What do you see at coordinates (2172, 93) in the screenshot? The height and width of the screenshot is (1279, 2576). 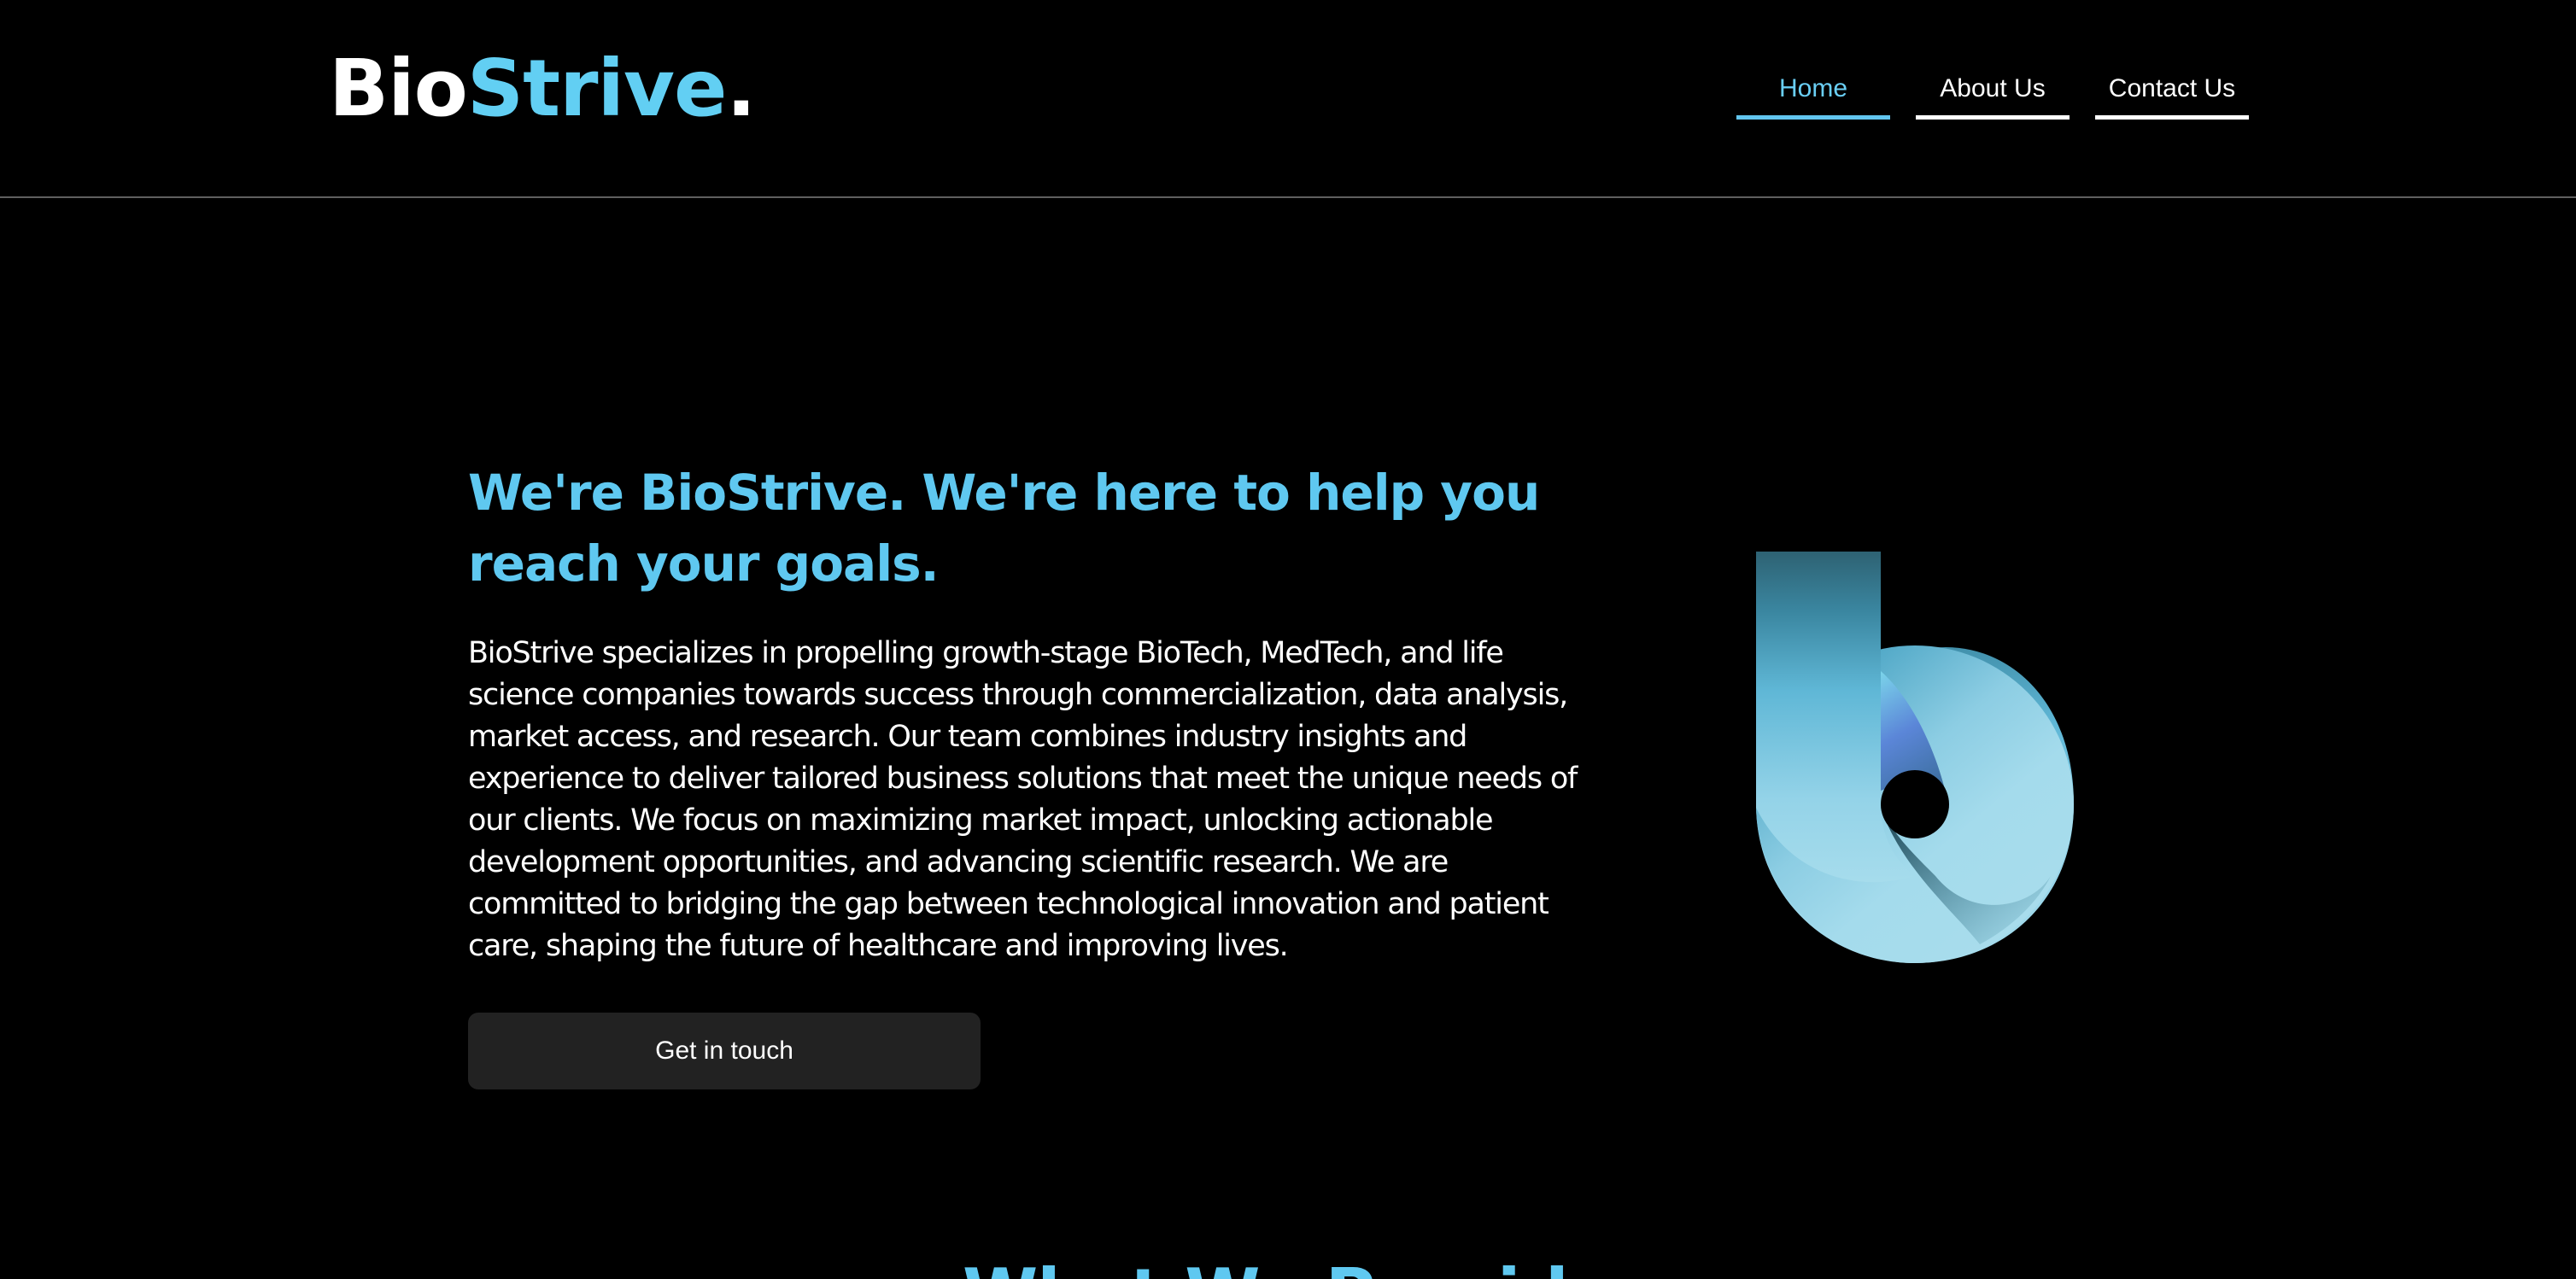 I see `nav-item-contact-us: Contact Us` at bounding box center [2172, 93].